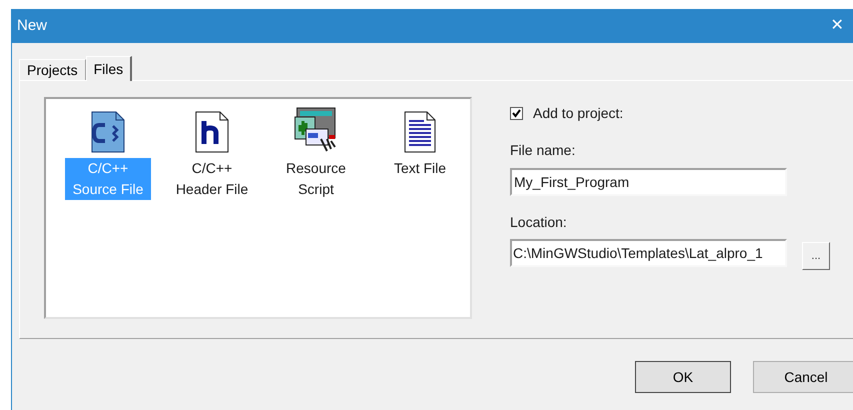  Describe the element at coordinates (108, 132) in the screenshot. I see `cpp-file-icon` at that location.